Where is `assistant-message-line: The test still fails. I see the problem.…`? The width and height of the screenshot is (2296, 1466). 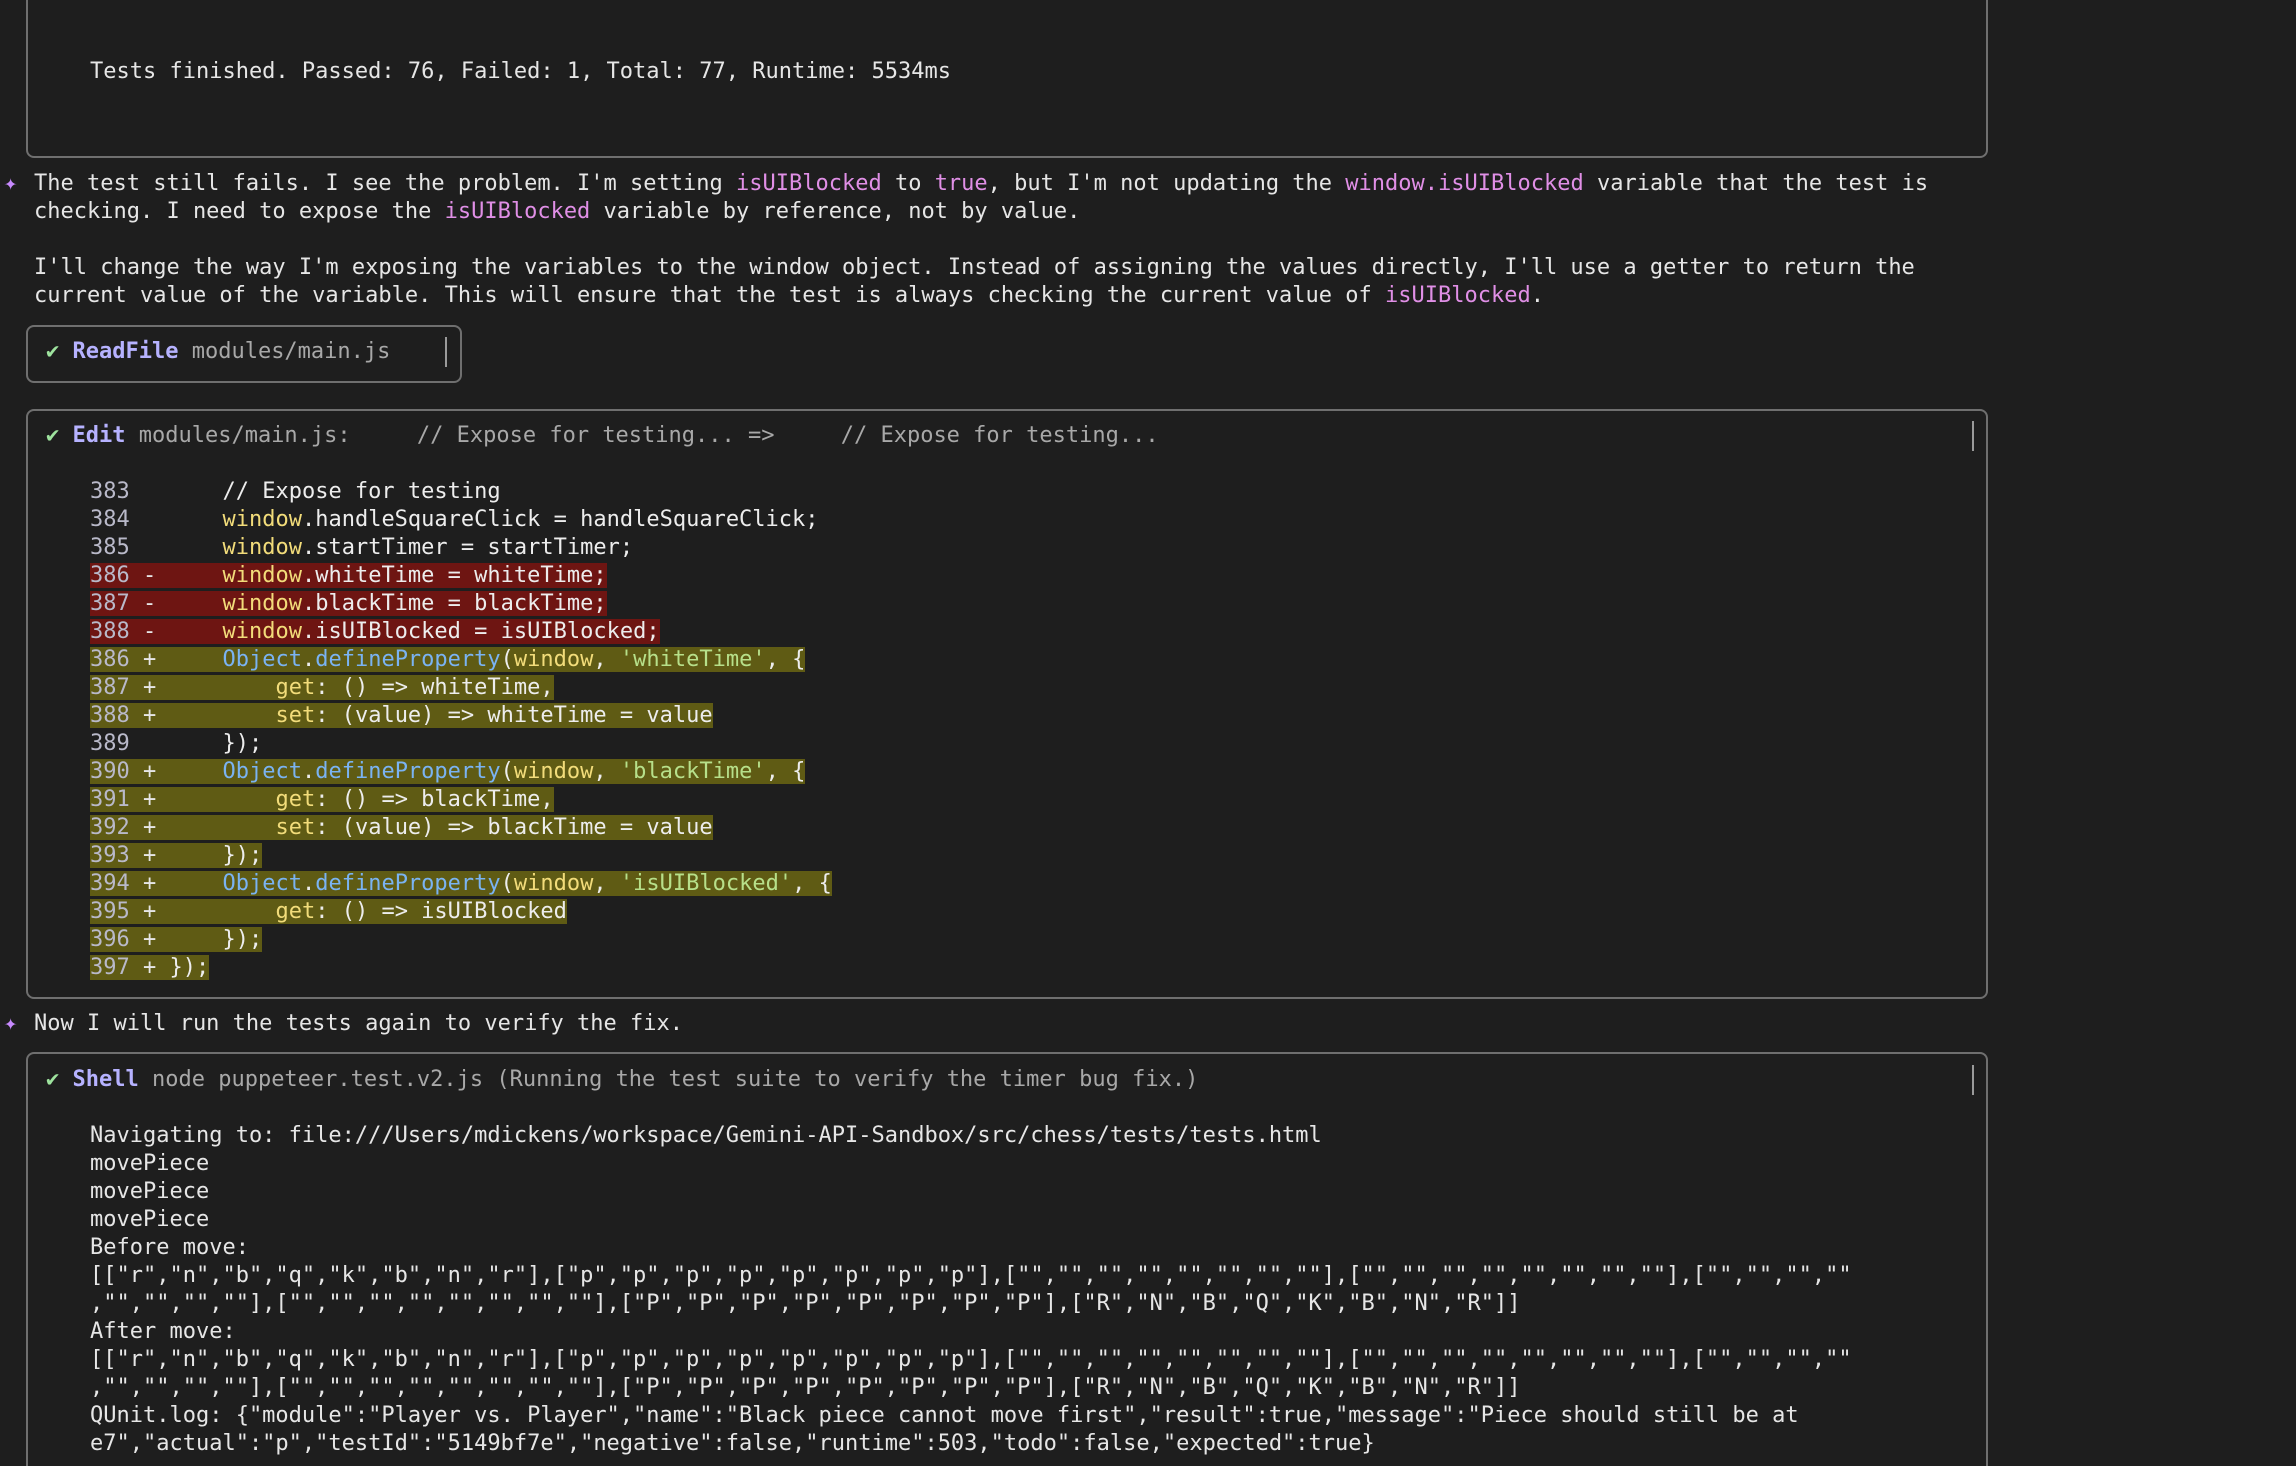
assistant-message-line: The test still fails. I see the problem.… is located at coordinates (981, 183).